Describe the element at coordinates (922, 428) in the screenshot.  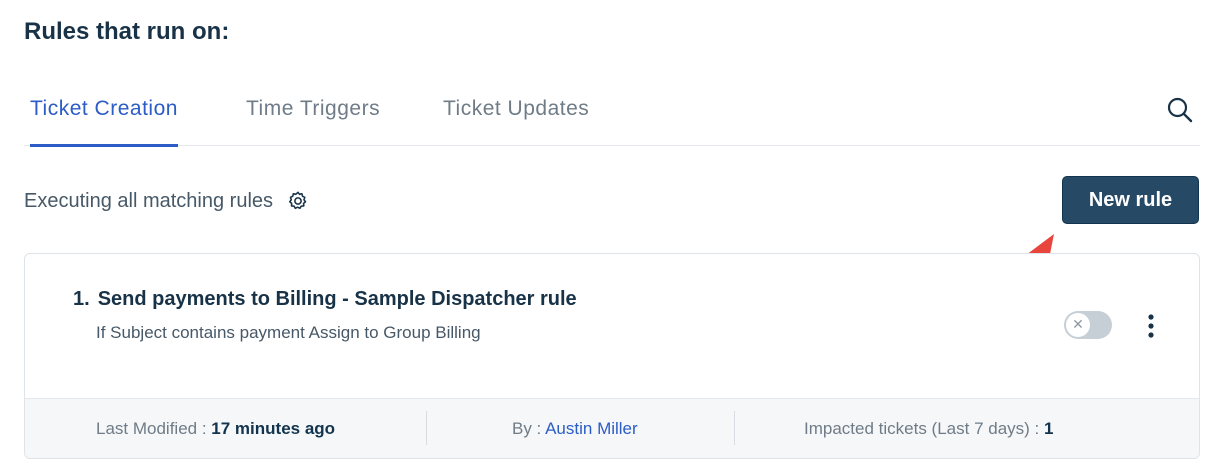
I see `impacted-tickets-label: Impacted tickets (Last 7 days) :` at that location.